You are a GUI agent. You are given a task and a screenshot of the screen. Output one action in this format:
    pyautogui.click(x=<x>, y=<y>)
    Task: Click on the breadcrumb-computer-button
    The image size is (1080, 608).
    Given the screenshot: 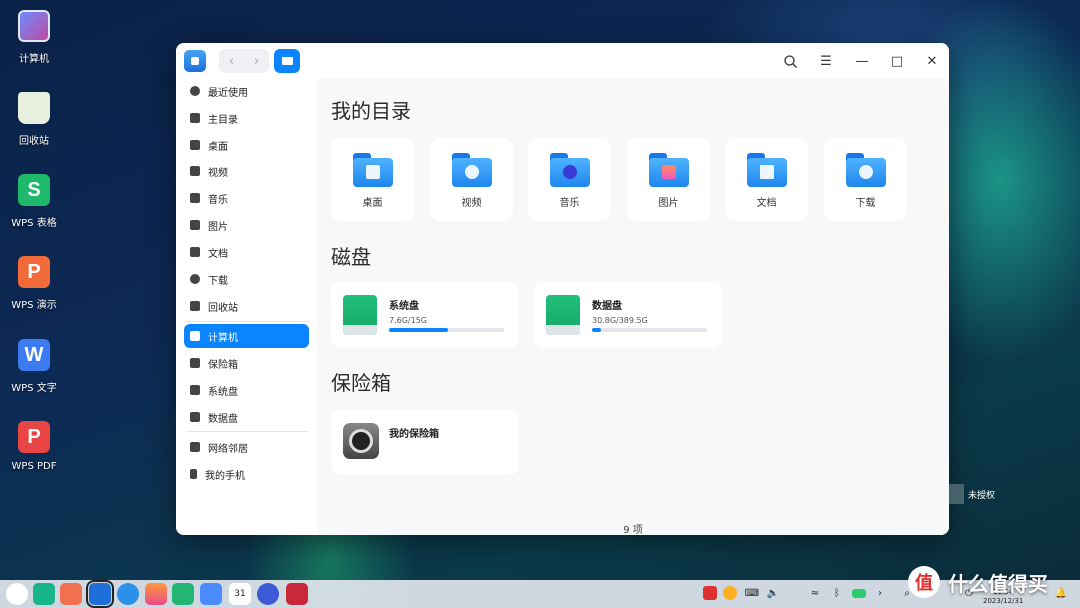 What is the action you would take?
    pyautogui.click(x=287, y=61)
    